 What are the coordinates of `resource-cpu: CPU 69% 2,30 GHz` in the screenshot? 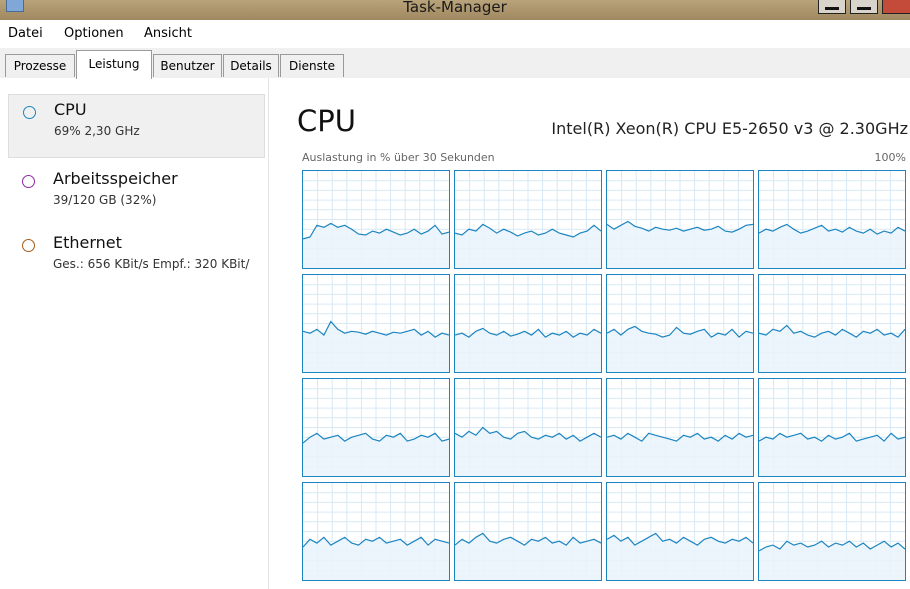 It's located at (136, 126).